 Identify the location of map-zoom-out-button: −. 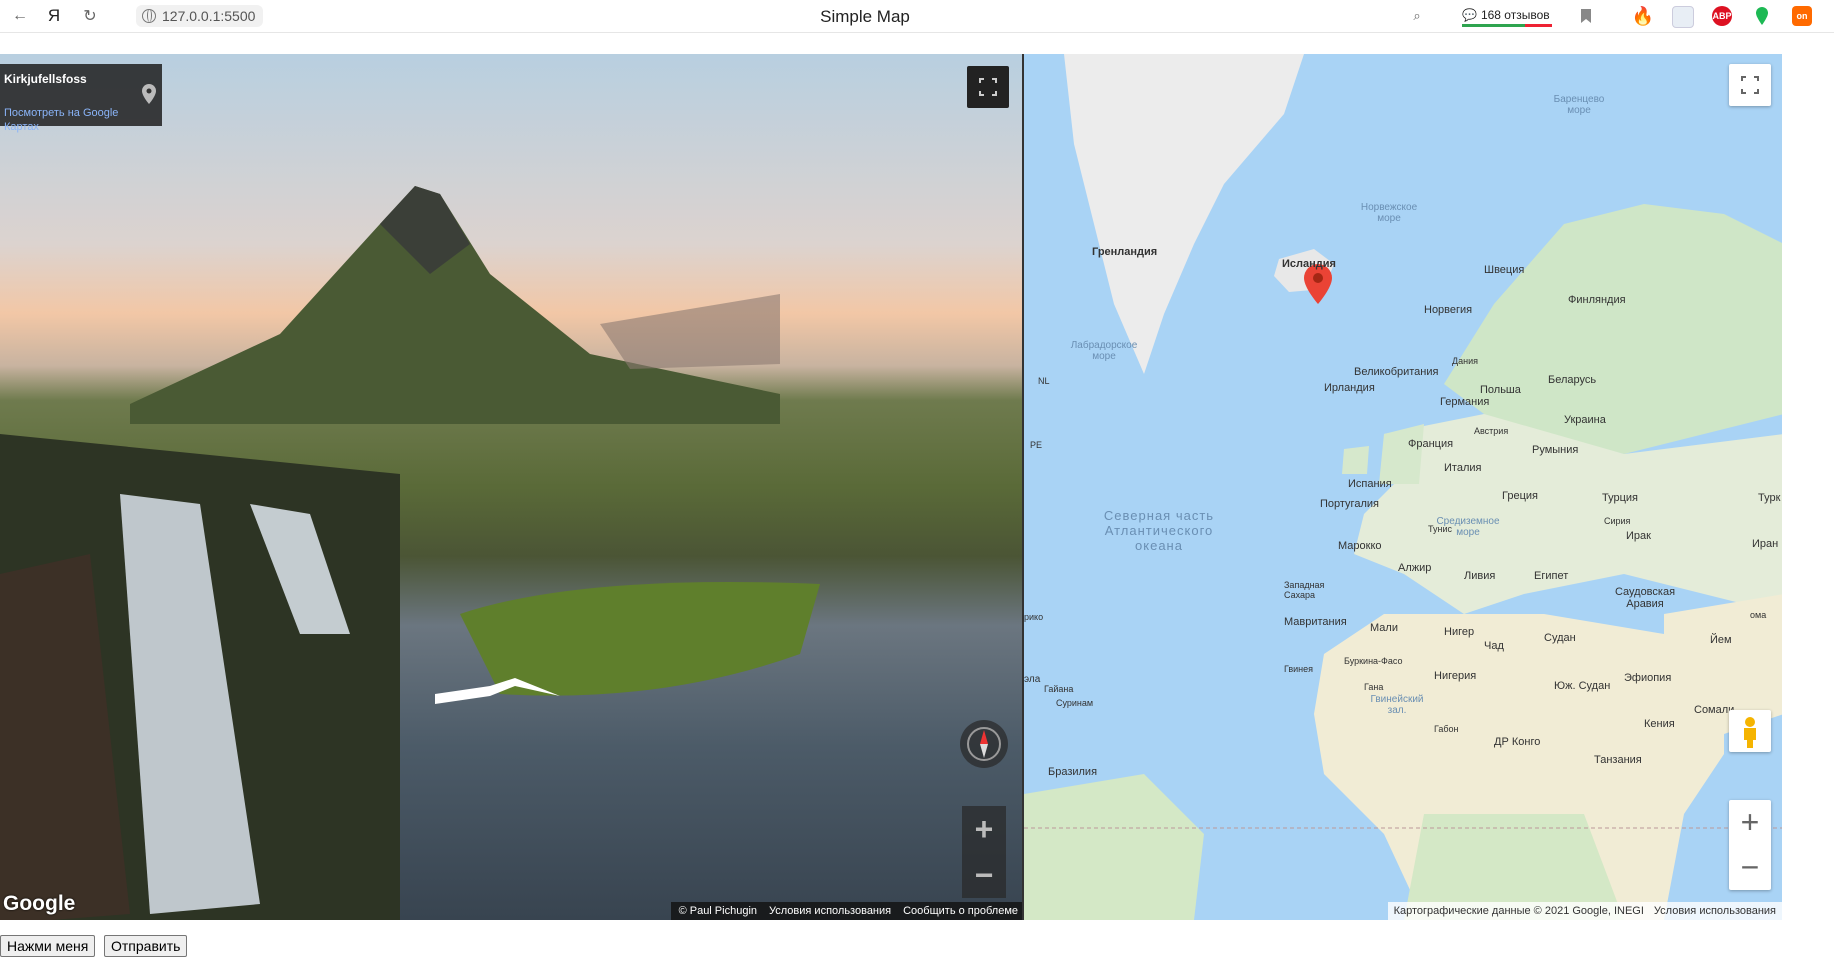
(1750, 867).